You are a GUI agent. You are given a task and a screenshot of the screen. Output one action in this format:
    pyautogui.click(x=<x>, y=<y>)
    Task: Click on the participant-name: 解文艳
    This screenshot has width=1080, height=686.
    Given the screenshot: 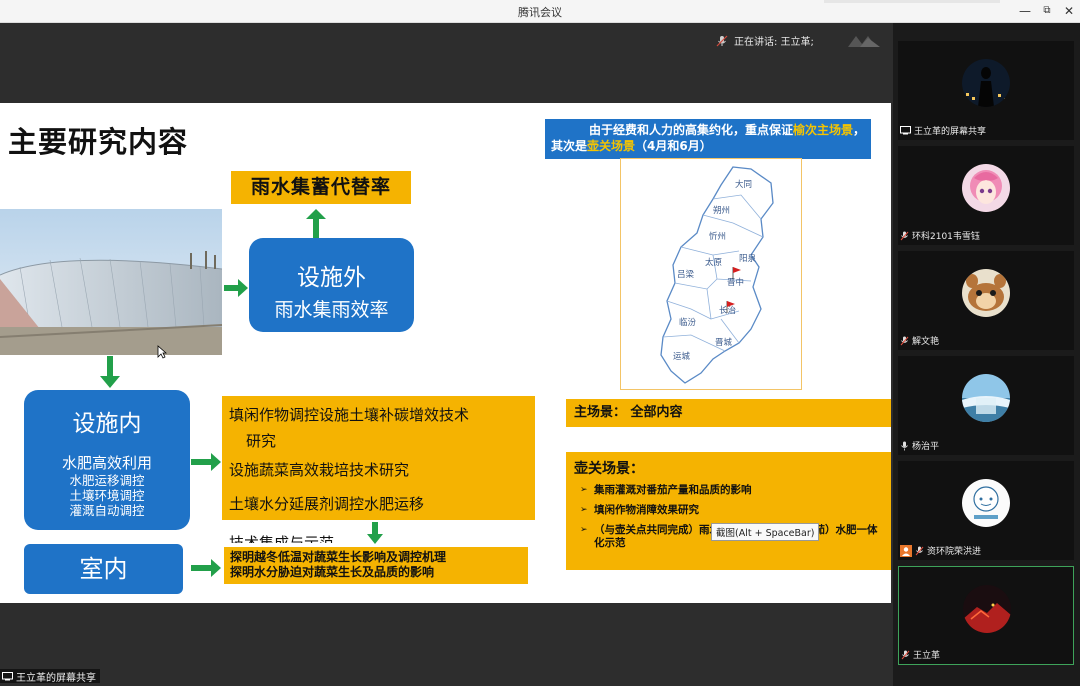 What is the action you would take?
    pyautogui.click(x=919, y=340)
    